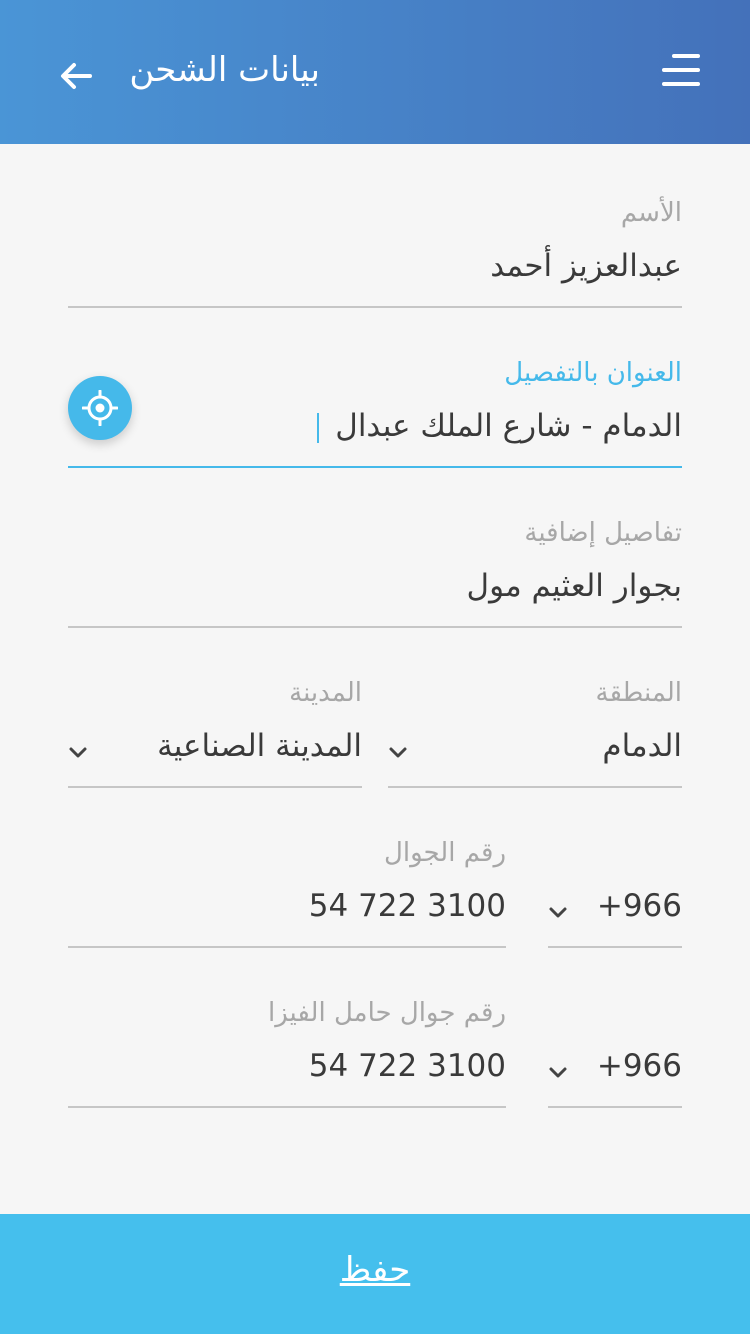 Image resolution: width=750 pixels, height=1334 pixels. I want to click on mobile-number-field: 54 722 3100, so click(287, 894).